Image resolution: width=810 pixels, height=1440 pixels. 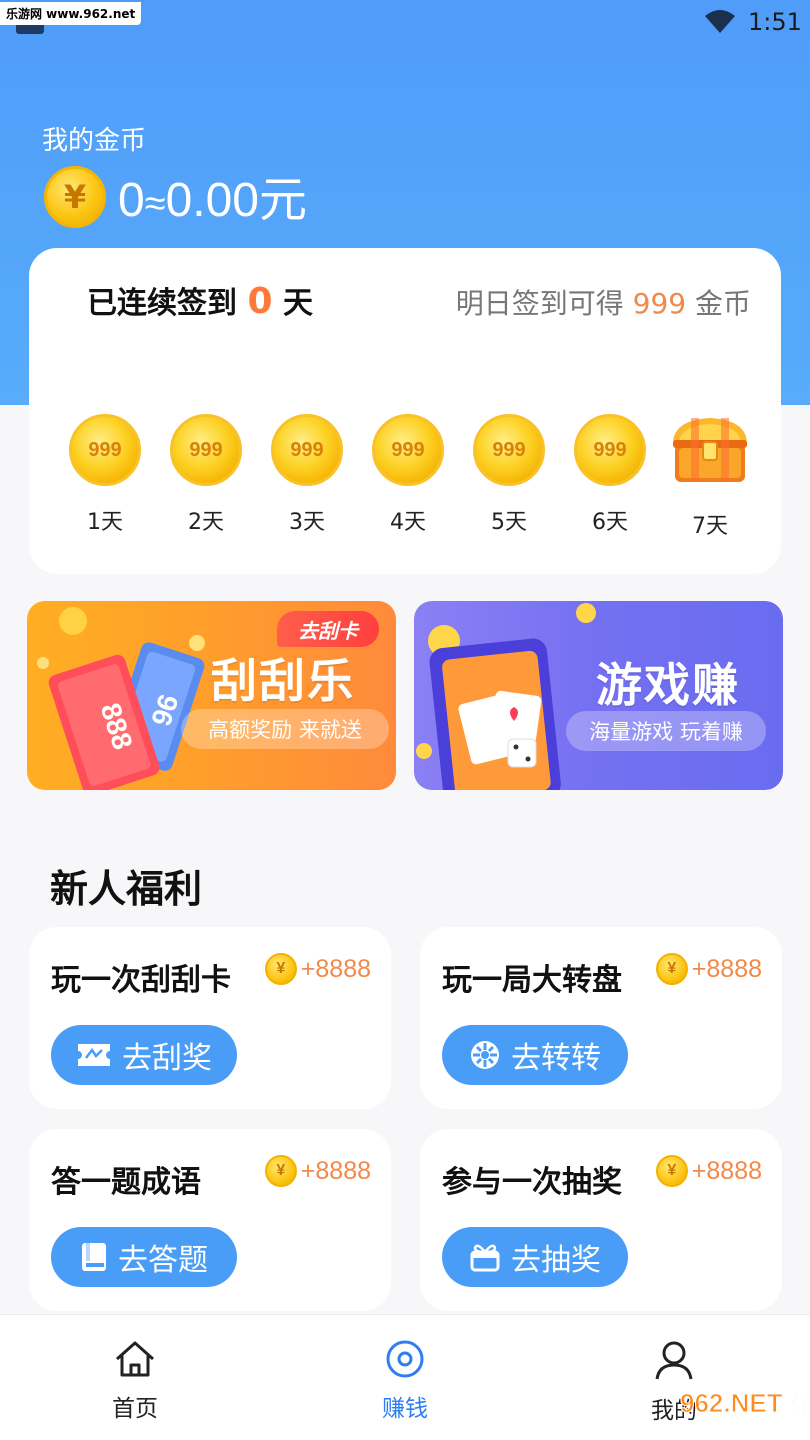 I want to click on lottery-task-button: 去抽奖, so click(x=535, y=1257).